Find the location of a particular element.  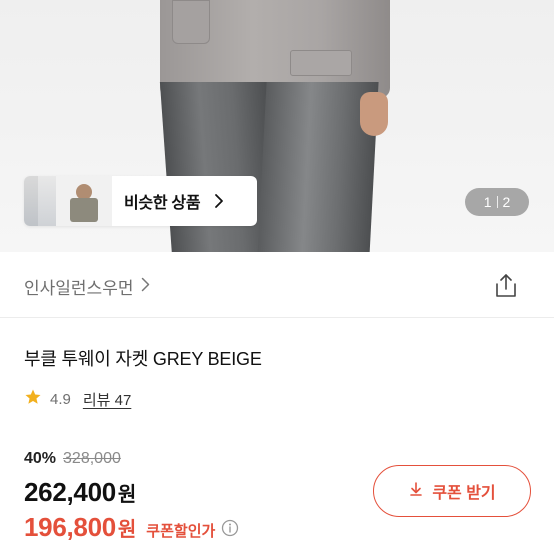

coupon-price-unit: 원 is located at coordinates (127, 530).